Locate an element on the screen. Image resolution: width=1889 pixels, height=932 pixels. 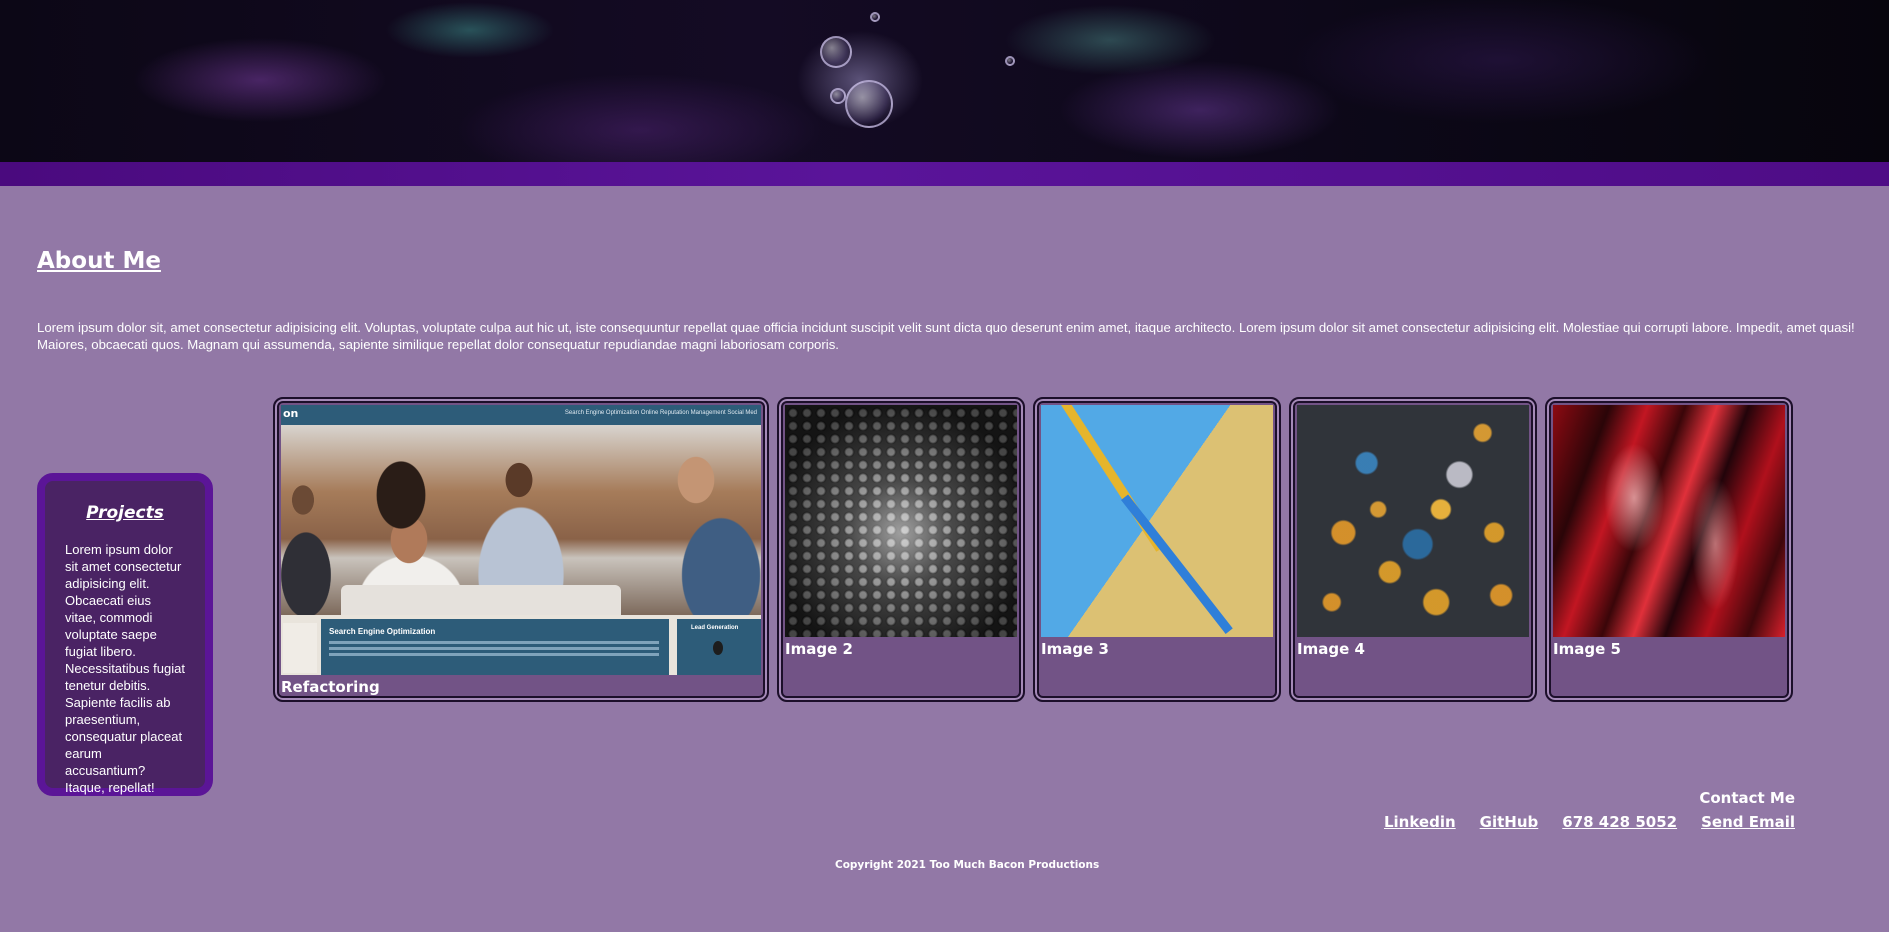
card-caption: Image 5 is located at coordinates (1587, 649).